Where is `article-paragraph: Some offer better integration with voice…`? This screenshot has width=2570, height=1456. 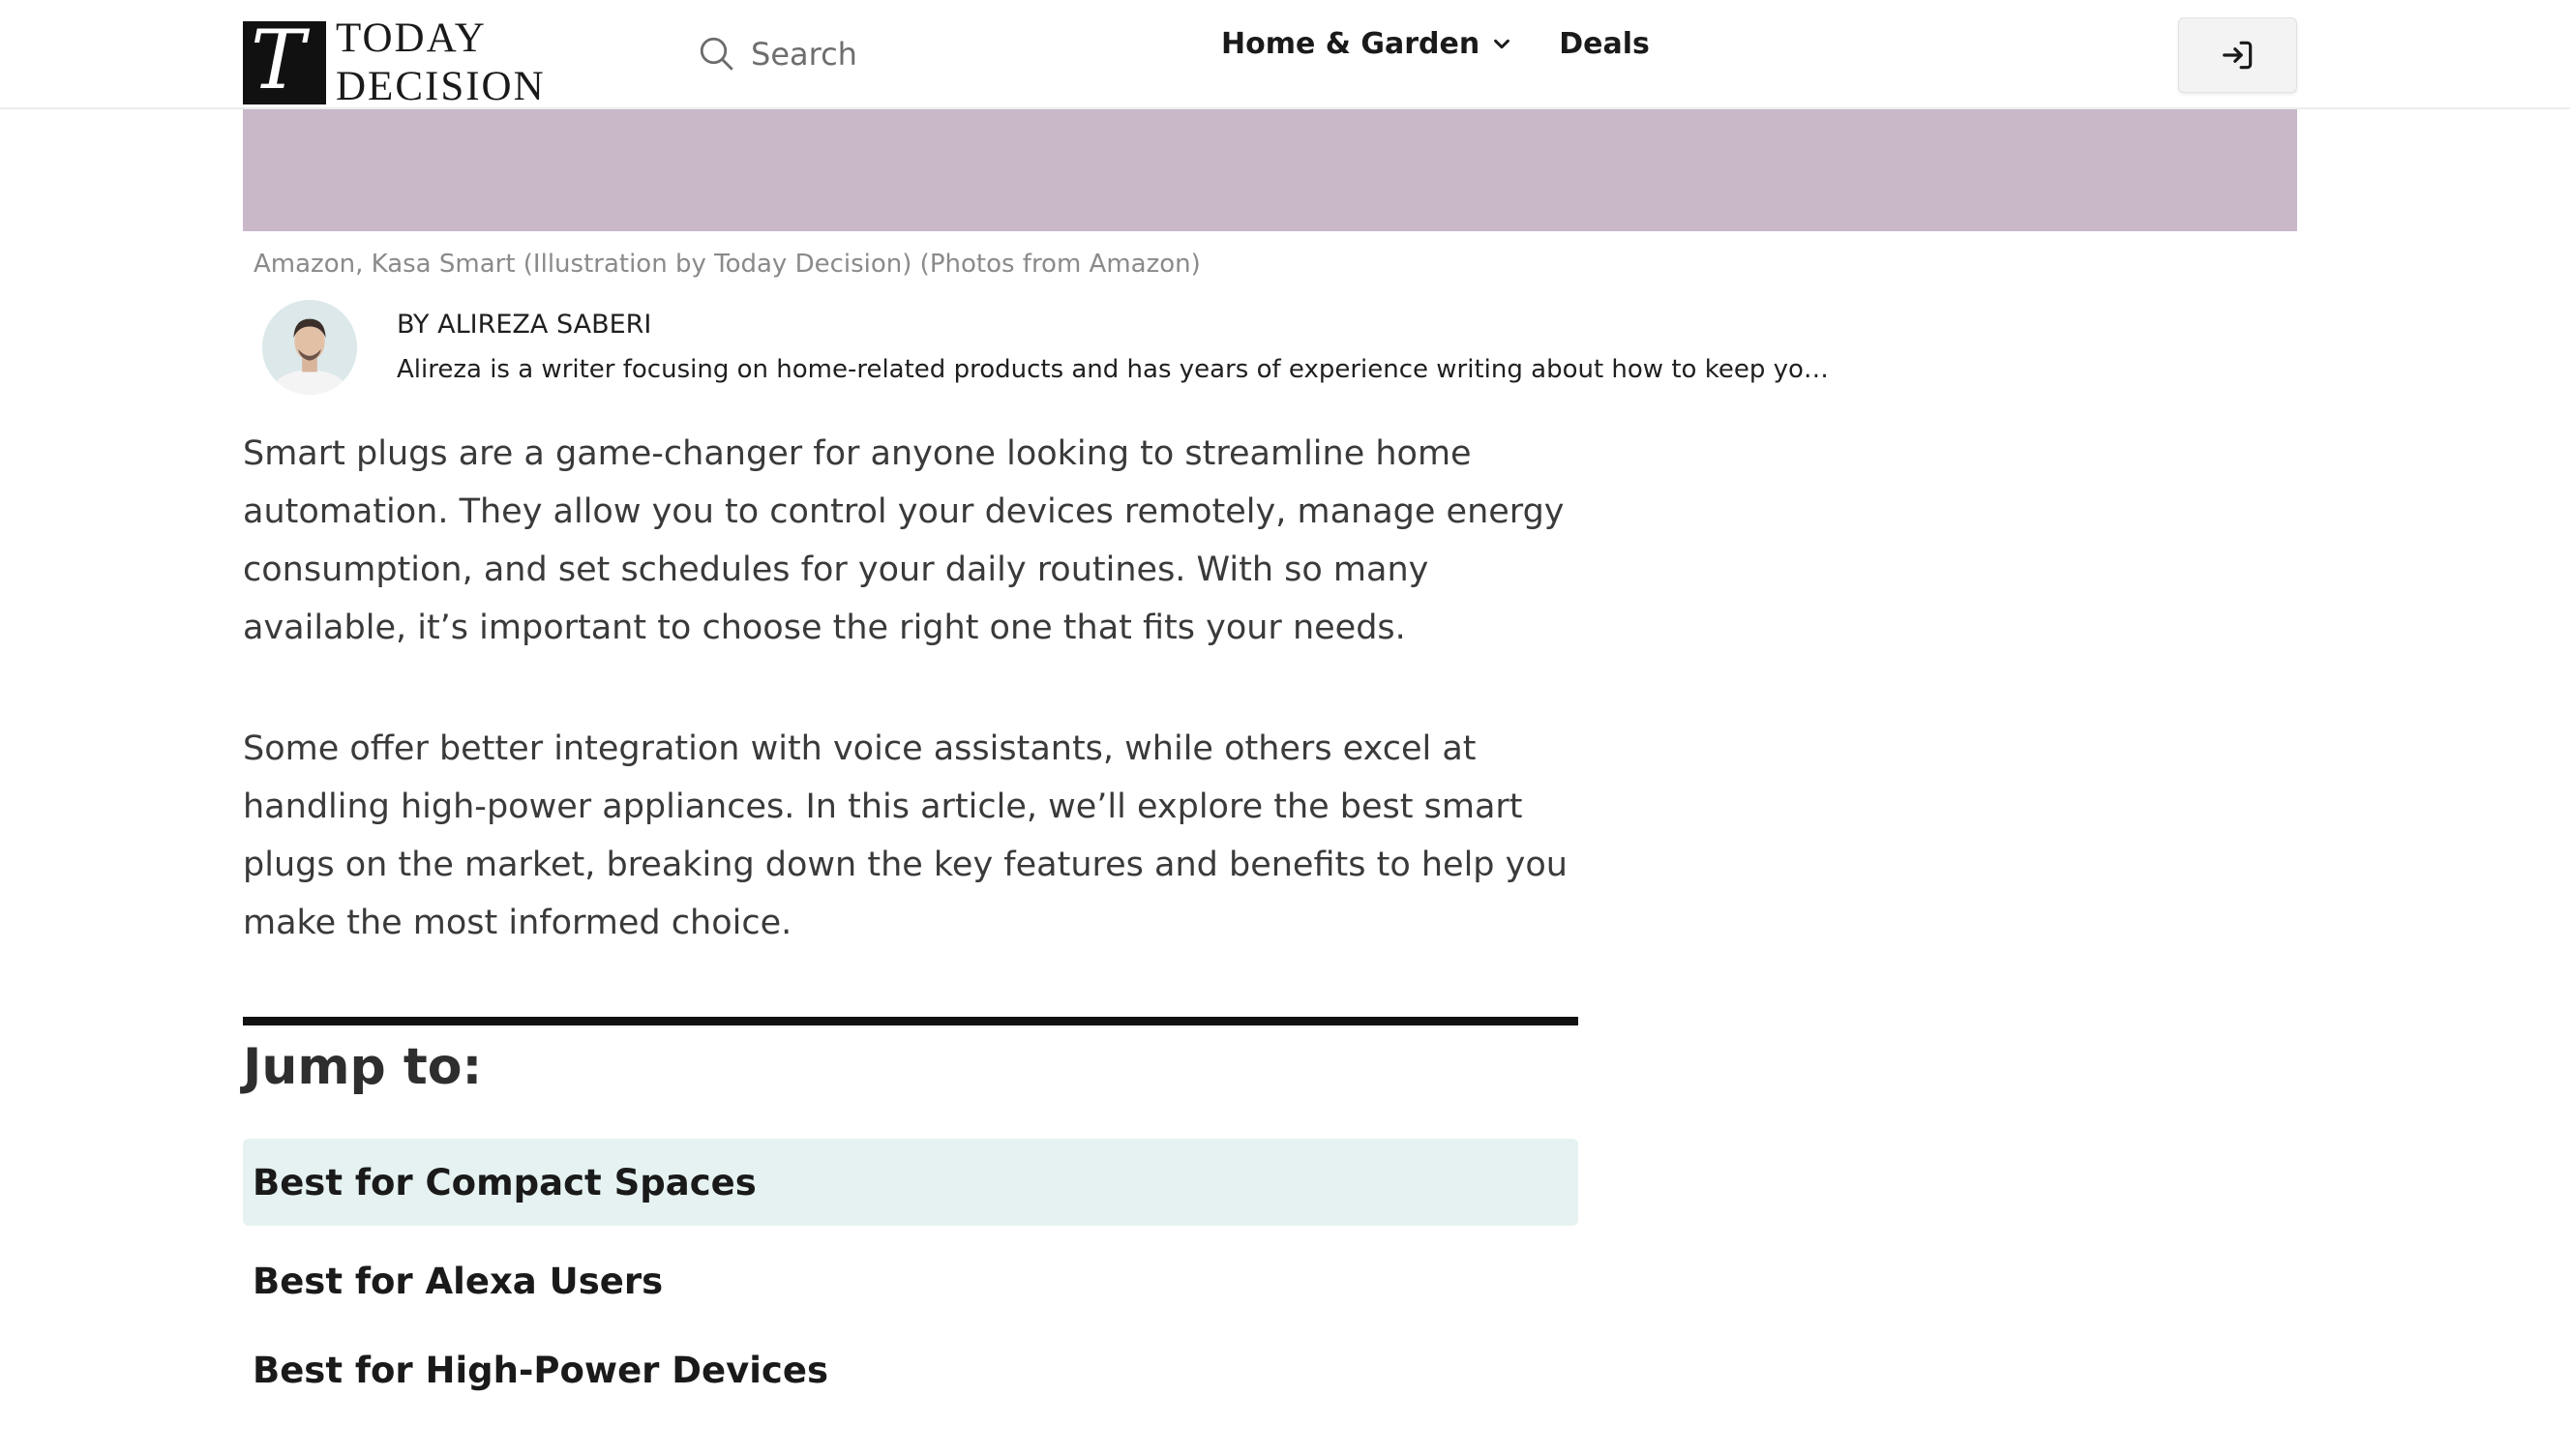
article-paragraph: Some offer better integration with voice… is located at coordinates (906, 836).